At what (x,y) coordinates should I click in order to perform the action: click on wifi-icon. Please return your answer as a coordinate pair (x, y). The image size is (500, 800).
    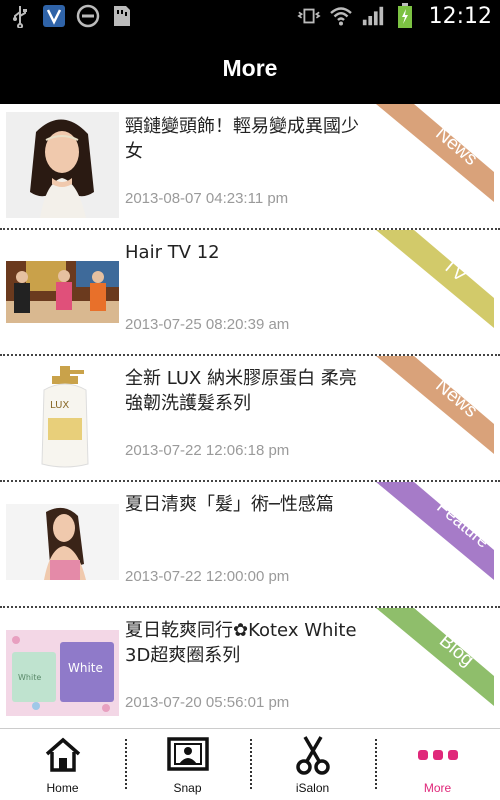
    Looking at the image, I should click on (341, 16).